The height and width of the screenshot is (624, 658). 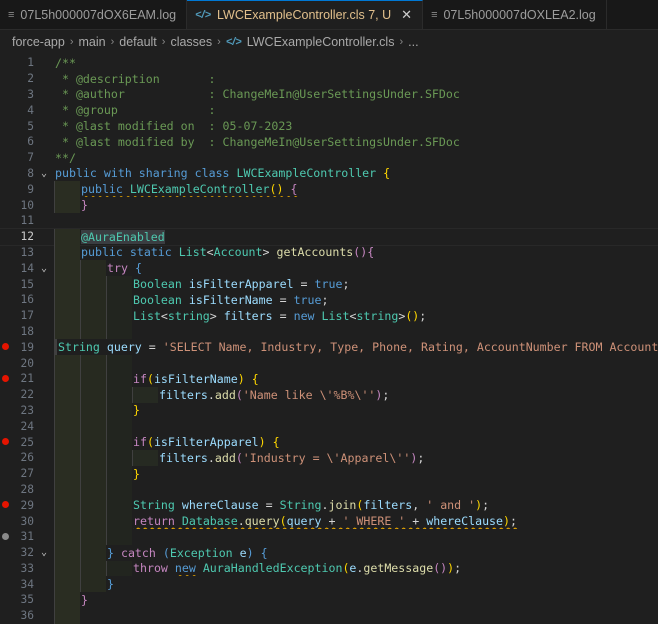 I want to click on code-line: 20, so click(x=329, y=363).